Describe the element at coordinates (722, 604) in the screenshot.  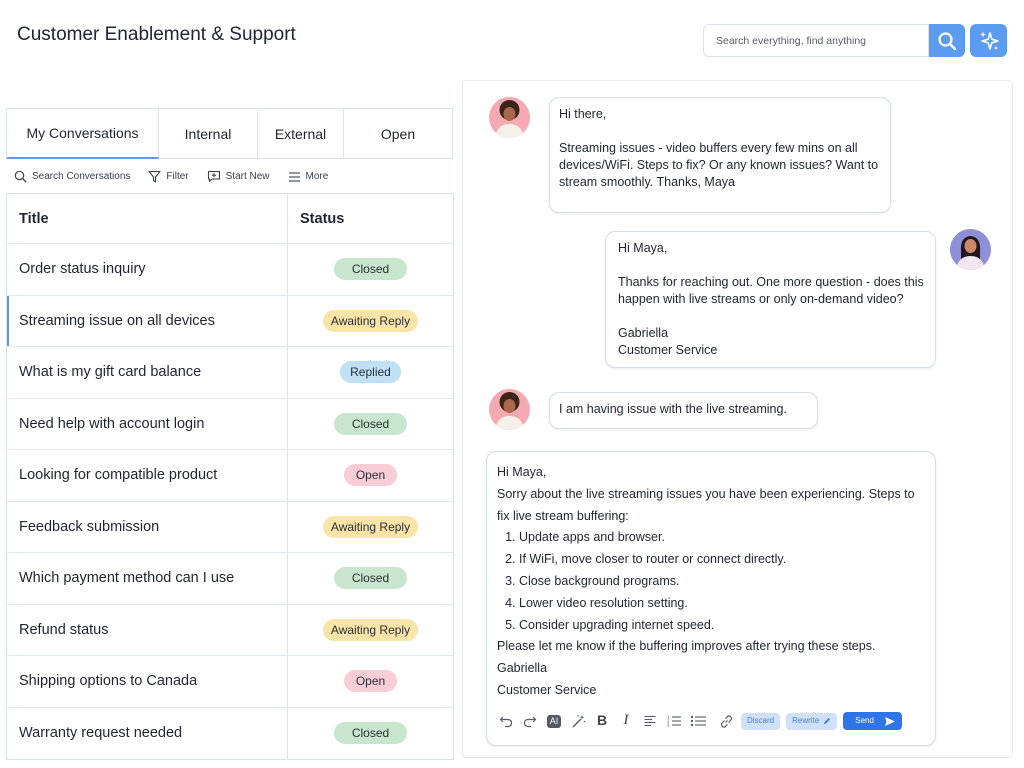
I see `reply-step: Lower video resolution setting.` at that location.